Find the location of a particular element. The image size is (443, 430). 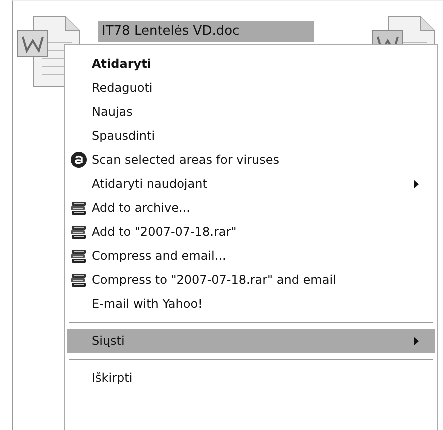

file-name: IT78 Lentelės VD.doc is located at coordinates (206, 31).